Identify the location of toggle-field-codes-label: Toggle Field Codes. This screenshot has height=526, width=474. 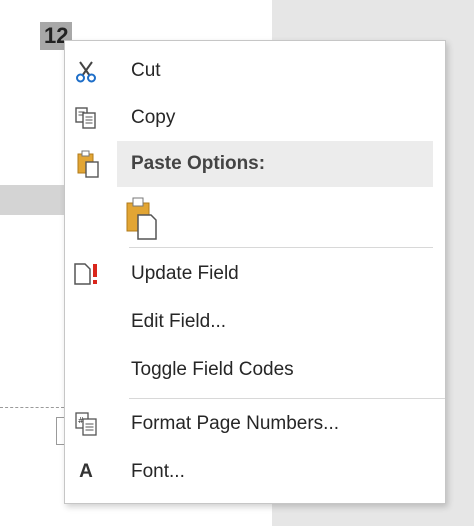
(212, 369).